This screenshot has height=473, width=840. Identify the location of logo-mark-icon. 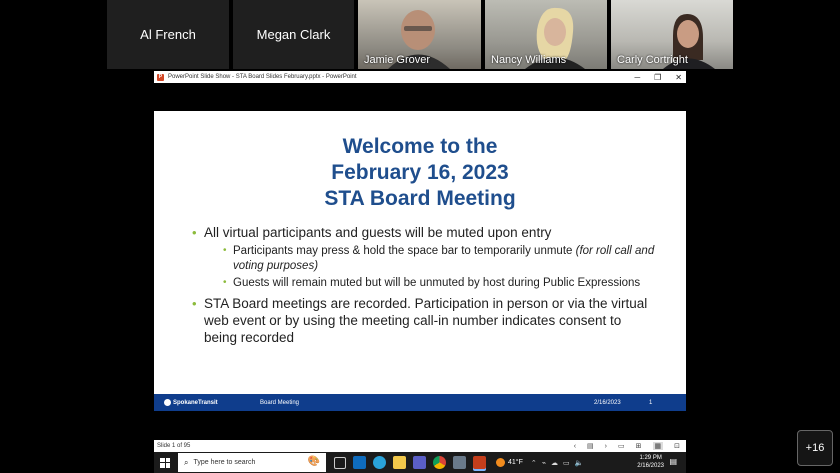
(167, 402).